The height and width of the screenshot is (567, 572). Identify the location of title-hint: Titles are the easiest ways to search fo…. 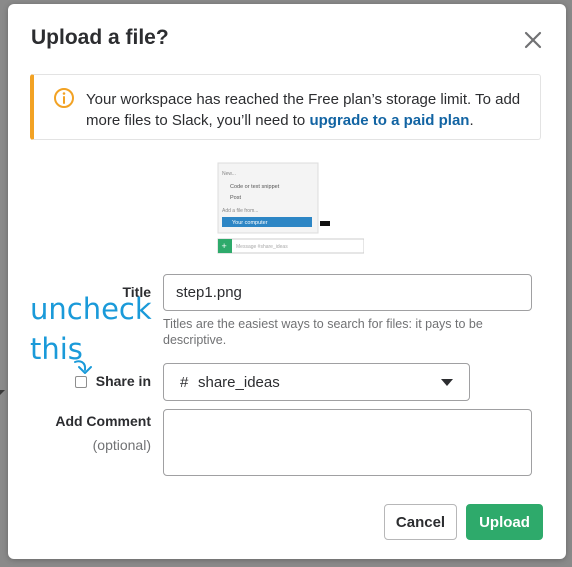
(323, 332).